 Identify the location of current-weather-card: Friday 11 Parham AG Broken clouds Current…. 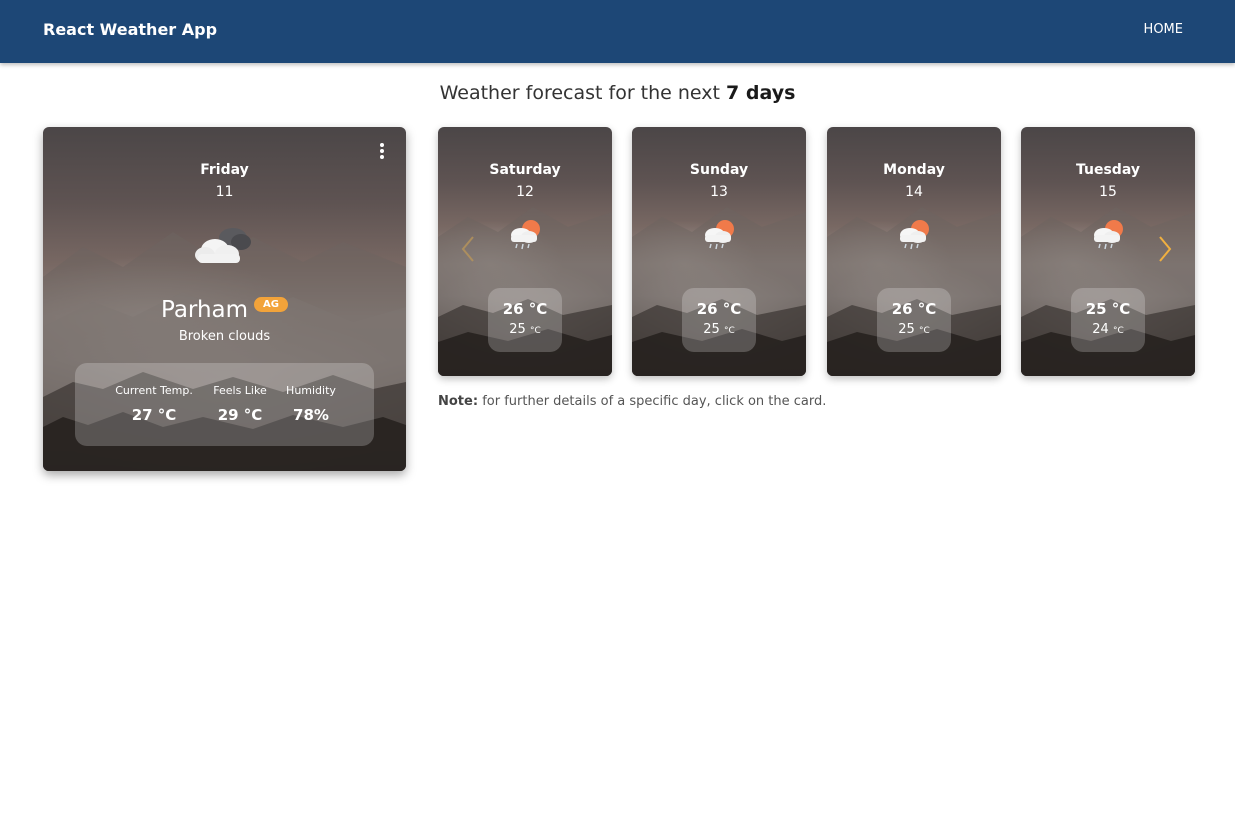
(224, 299).